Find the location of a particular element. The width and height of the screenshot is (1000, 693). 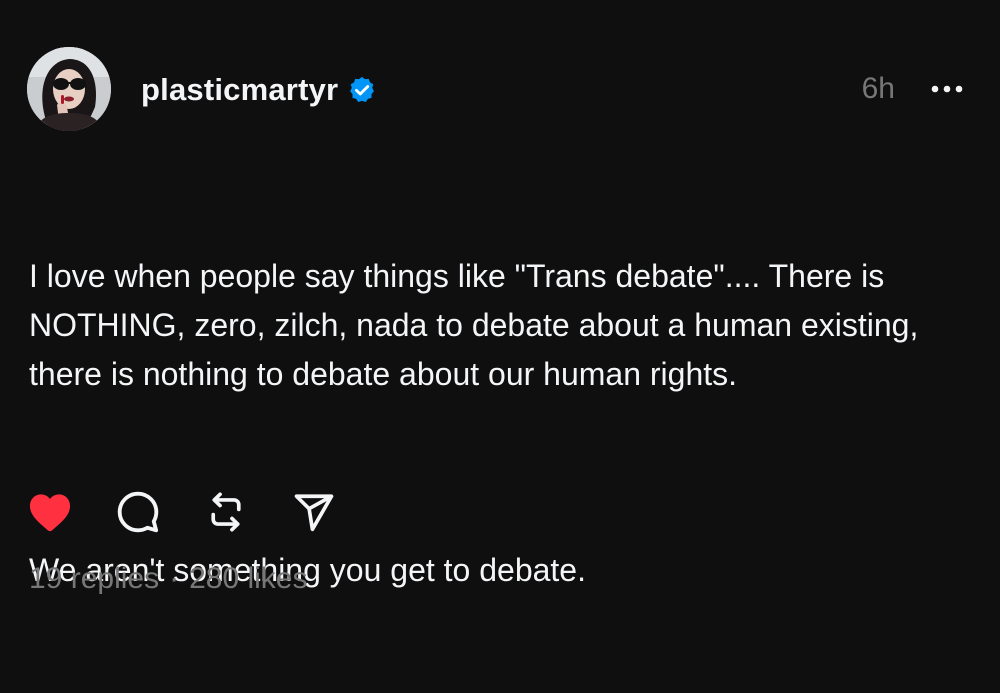

username: plasticmartyr is located at coordinates (239, 90).